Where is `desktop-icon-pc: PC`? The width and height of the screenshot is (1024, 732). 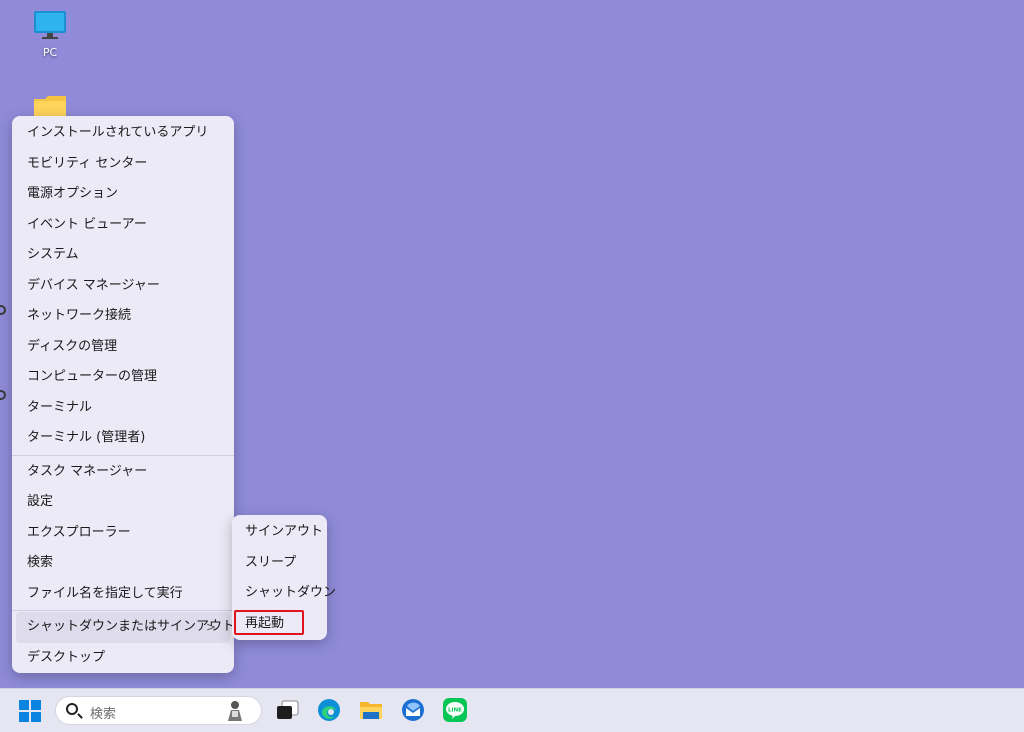
desktop-icon-pc: PC is located at coordinates (50, 34).